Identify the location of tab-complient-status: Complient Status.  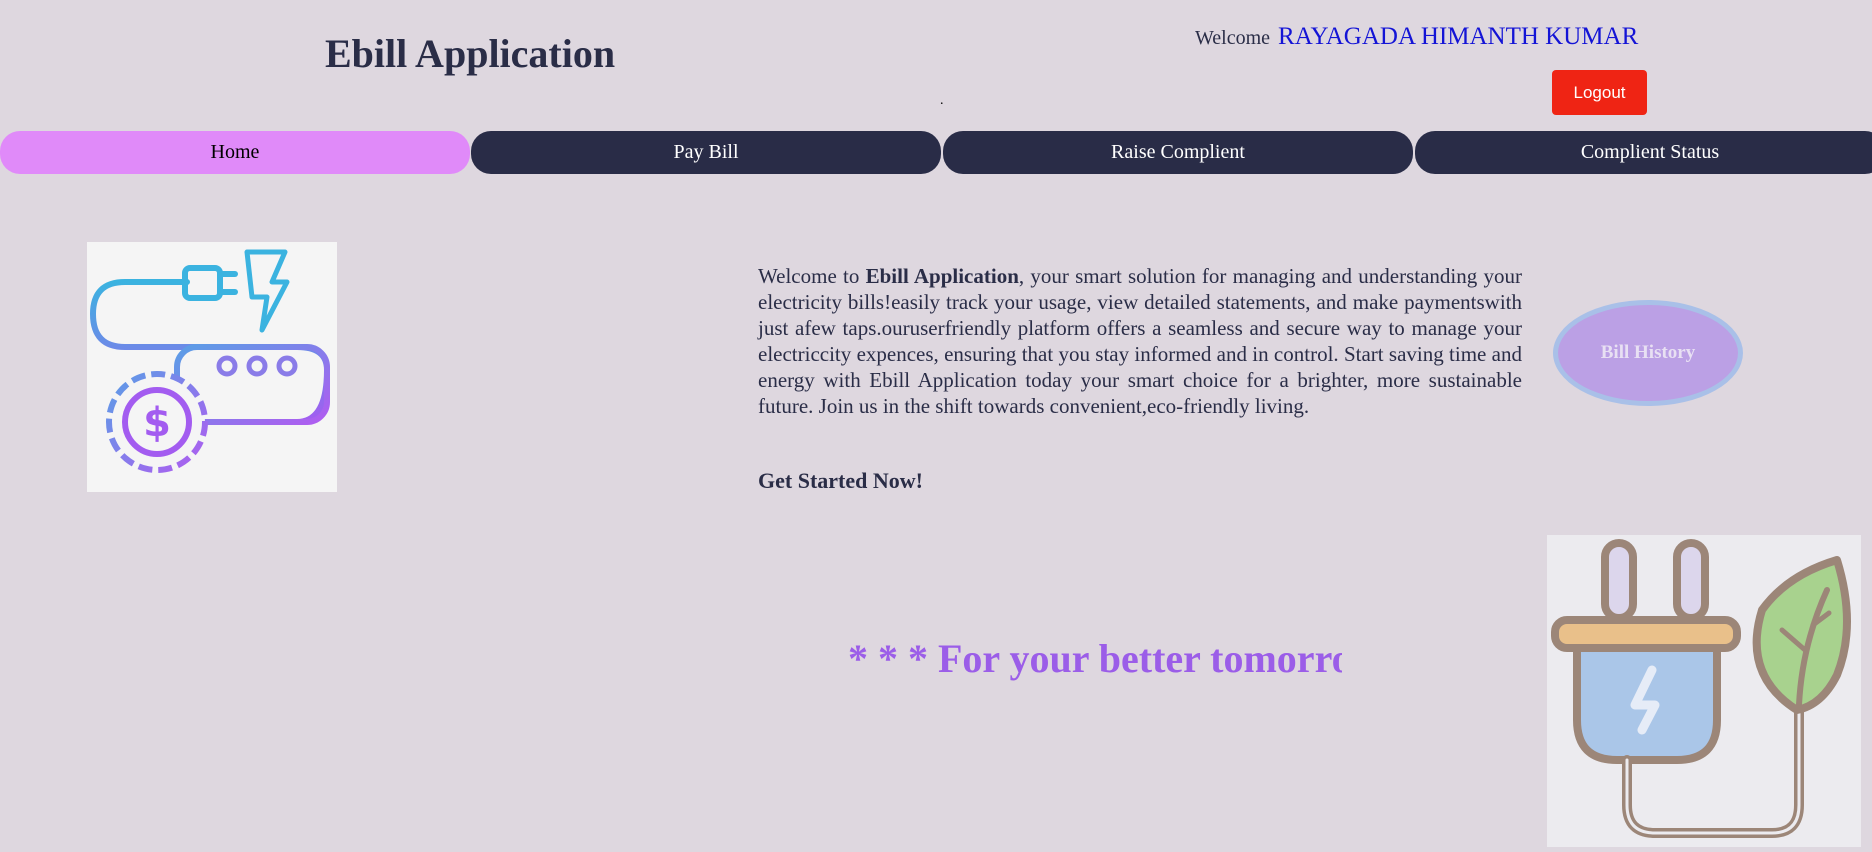
(1643, 152).